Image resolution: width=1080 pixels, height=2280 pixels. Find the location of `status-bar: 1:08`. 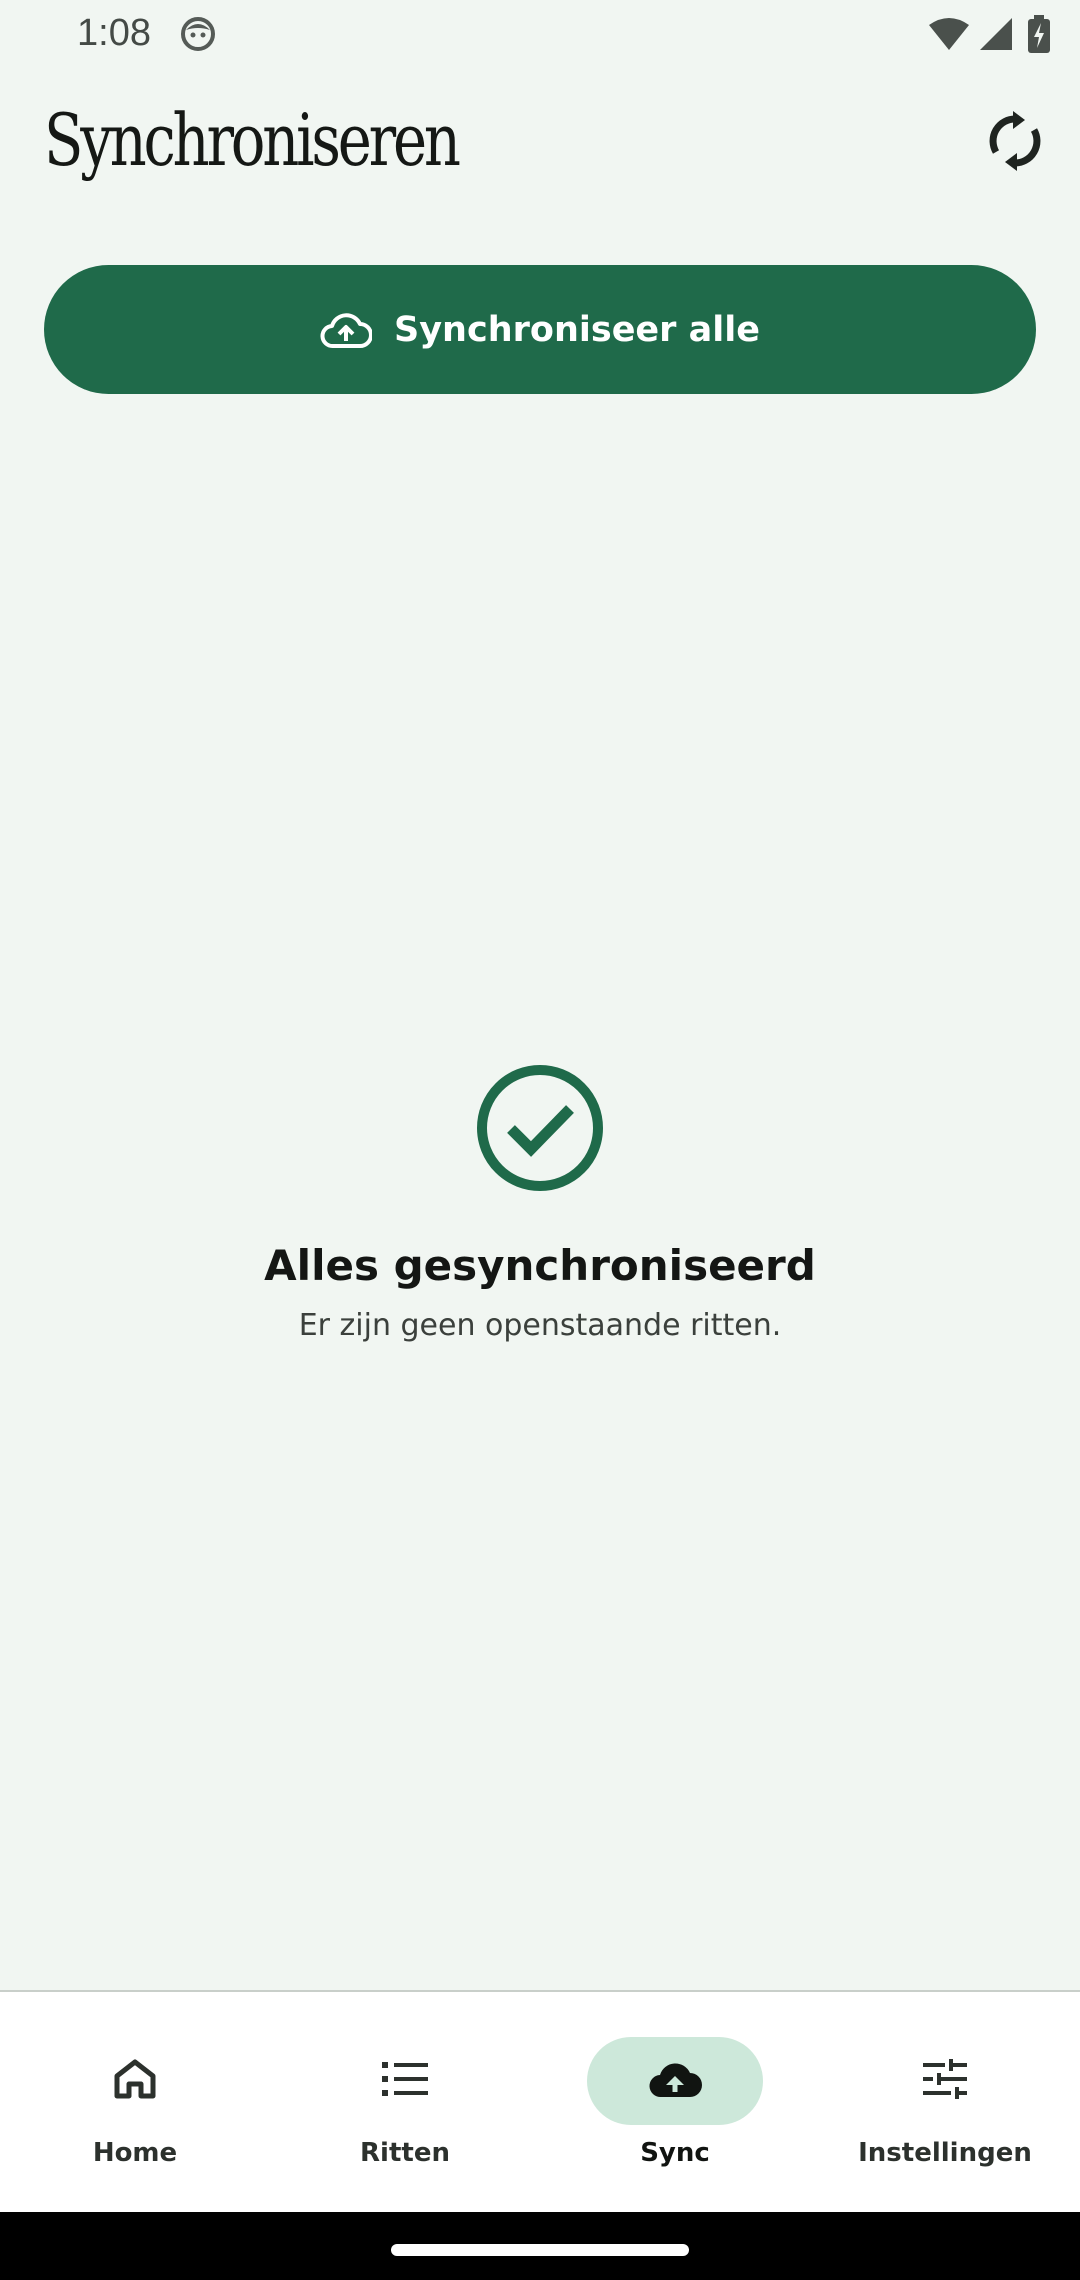

status-bar: 1:08 is located at coordinates (540, 35).